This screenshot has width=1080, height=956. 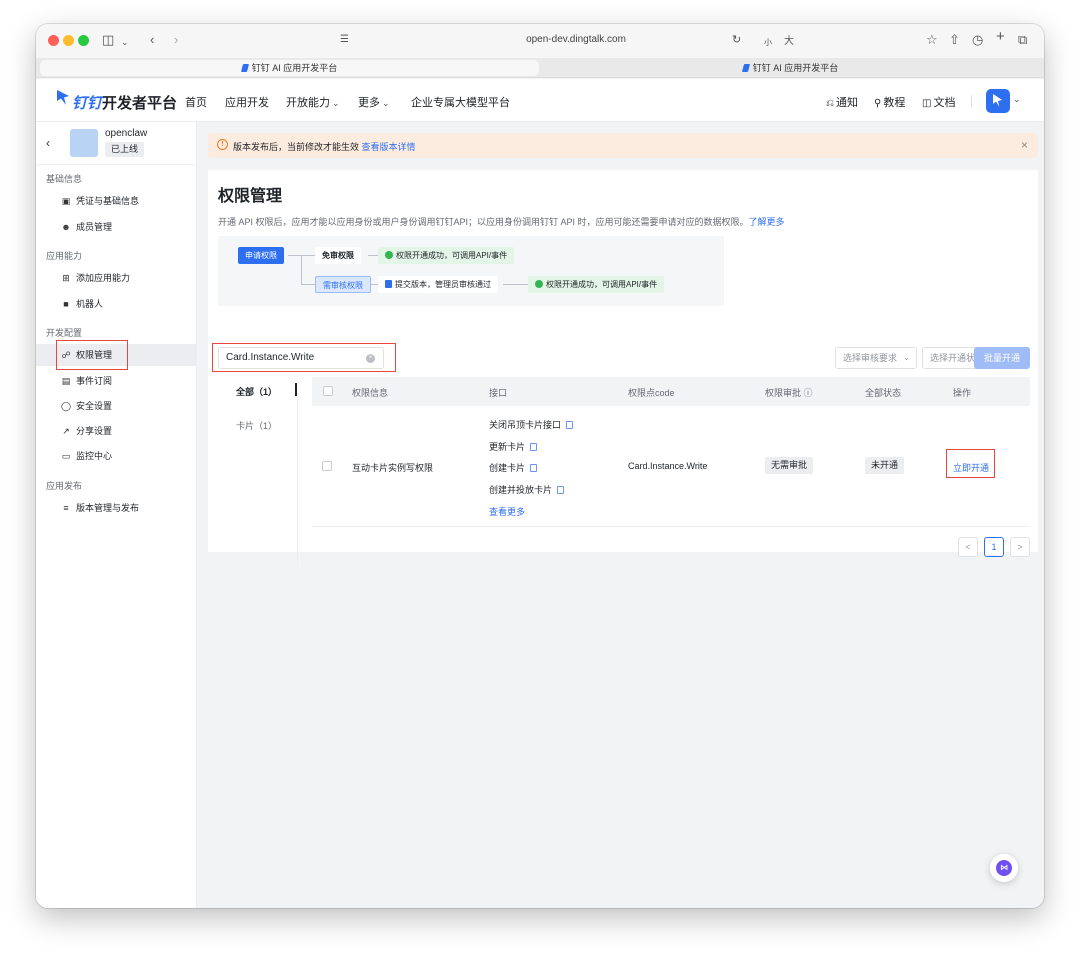 I want to click on app-status-badge: 已上线, so click(x=125, y=149).